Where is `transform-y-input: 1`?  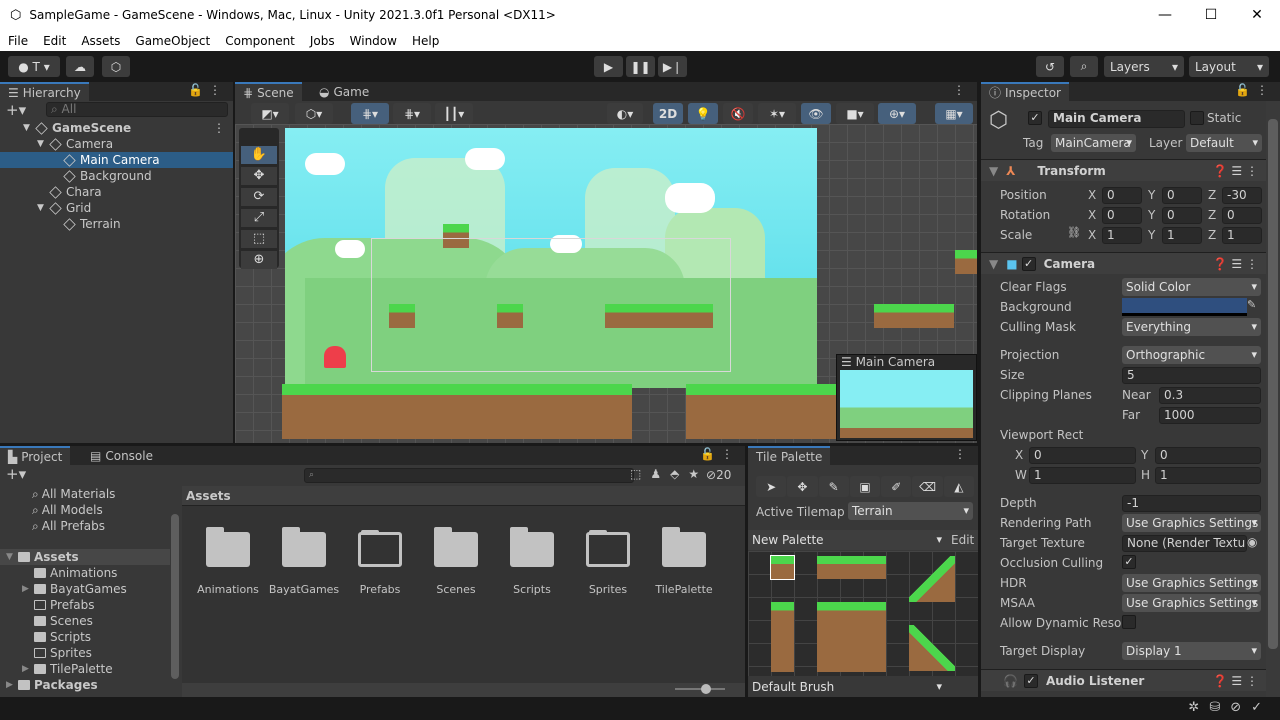 transform-y-input: 1 is located at coordinates (1182, 235).